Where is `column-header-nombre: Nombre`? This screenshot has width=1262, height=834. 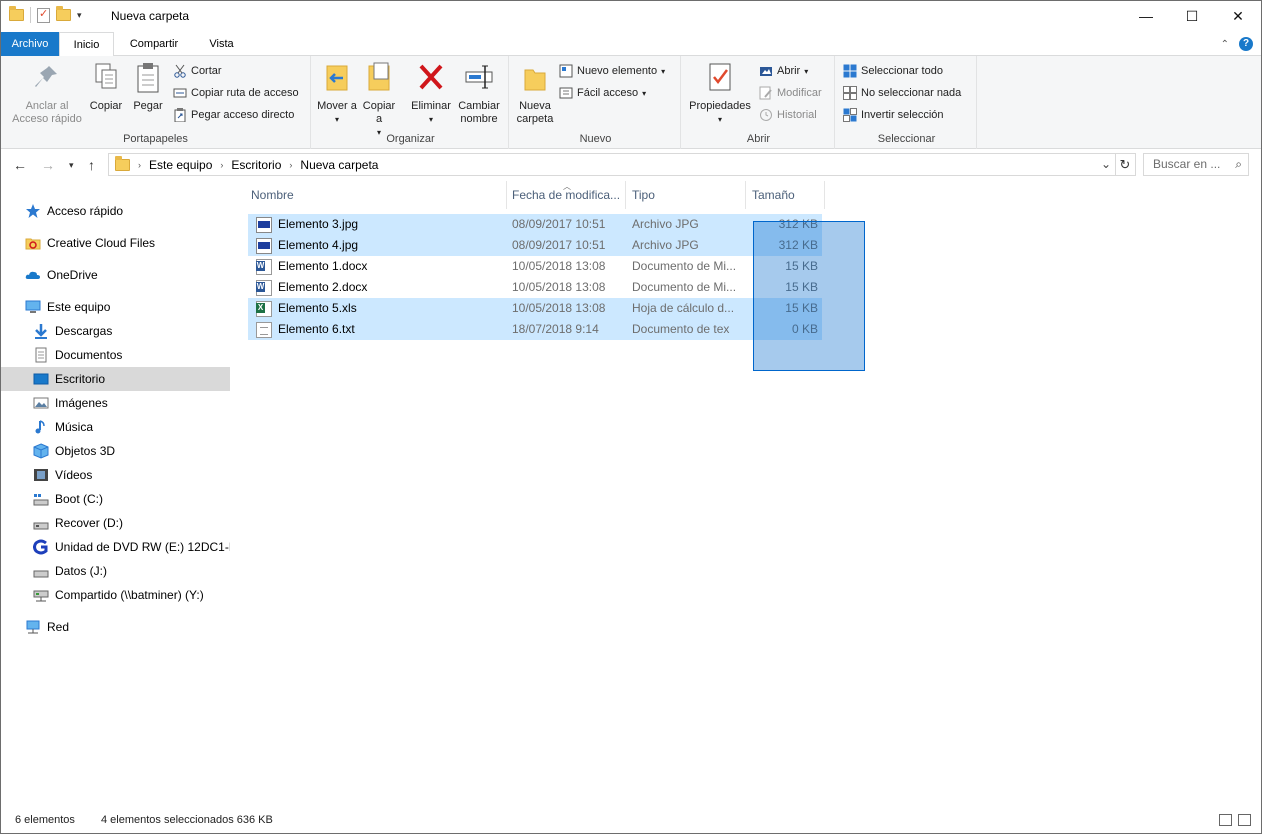 column-header-nombre: Nombre is located at coordinates (376, 195).